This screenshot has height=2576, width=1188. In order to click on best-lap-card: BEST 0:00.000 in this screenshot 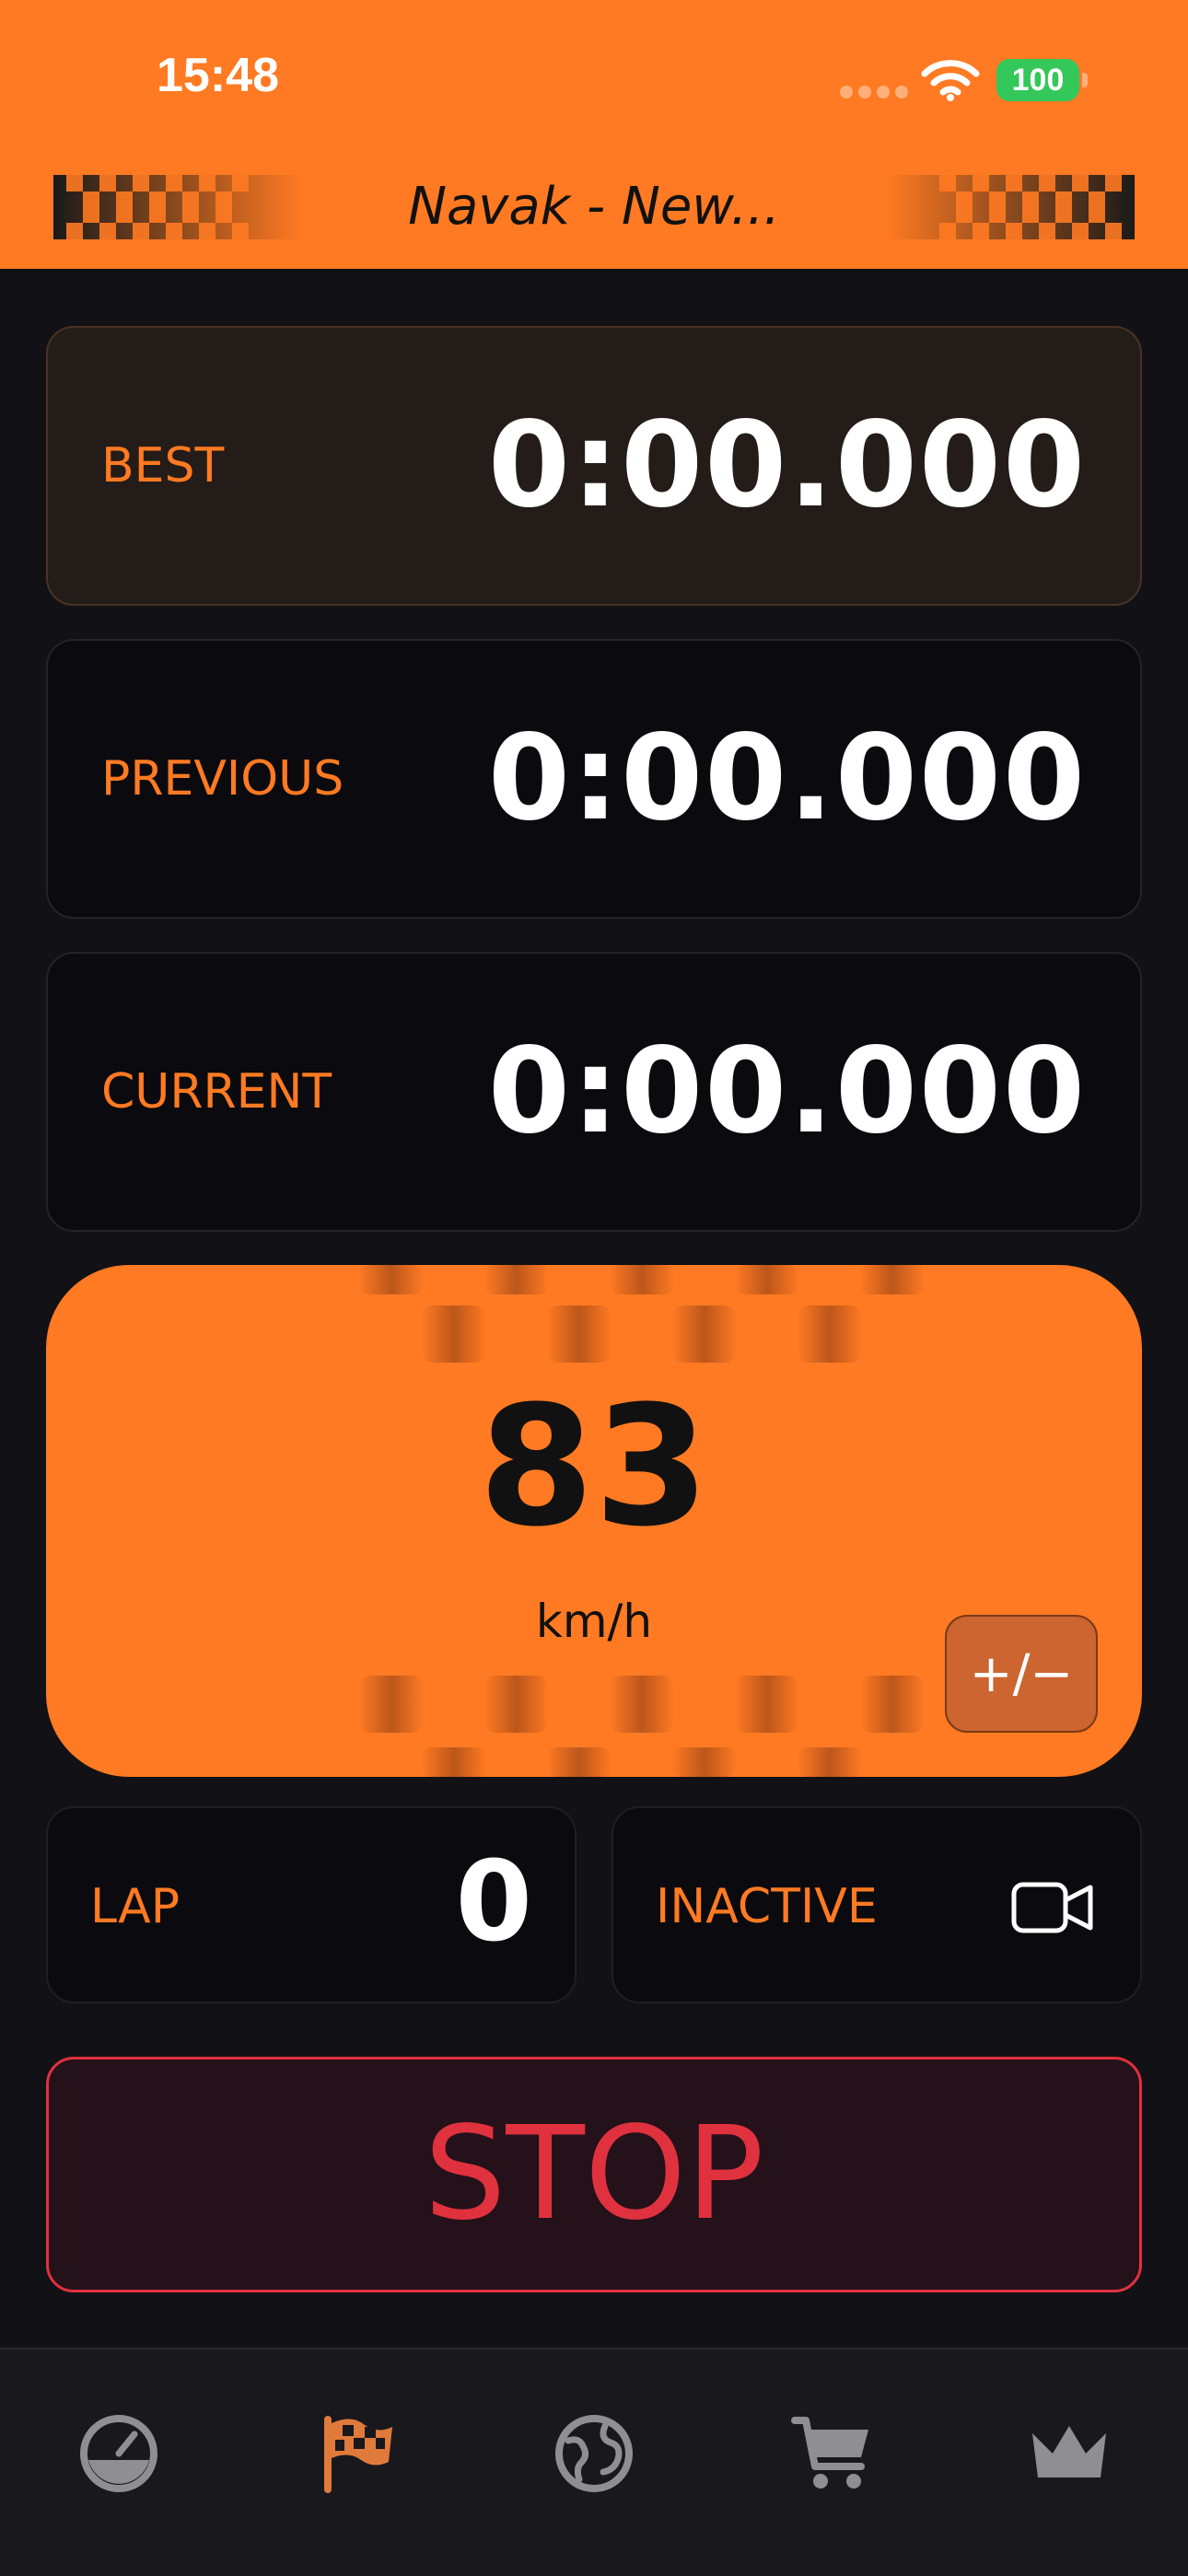, I will do `click(594, 466)`.